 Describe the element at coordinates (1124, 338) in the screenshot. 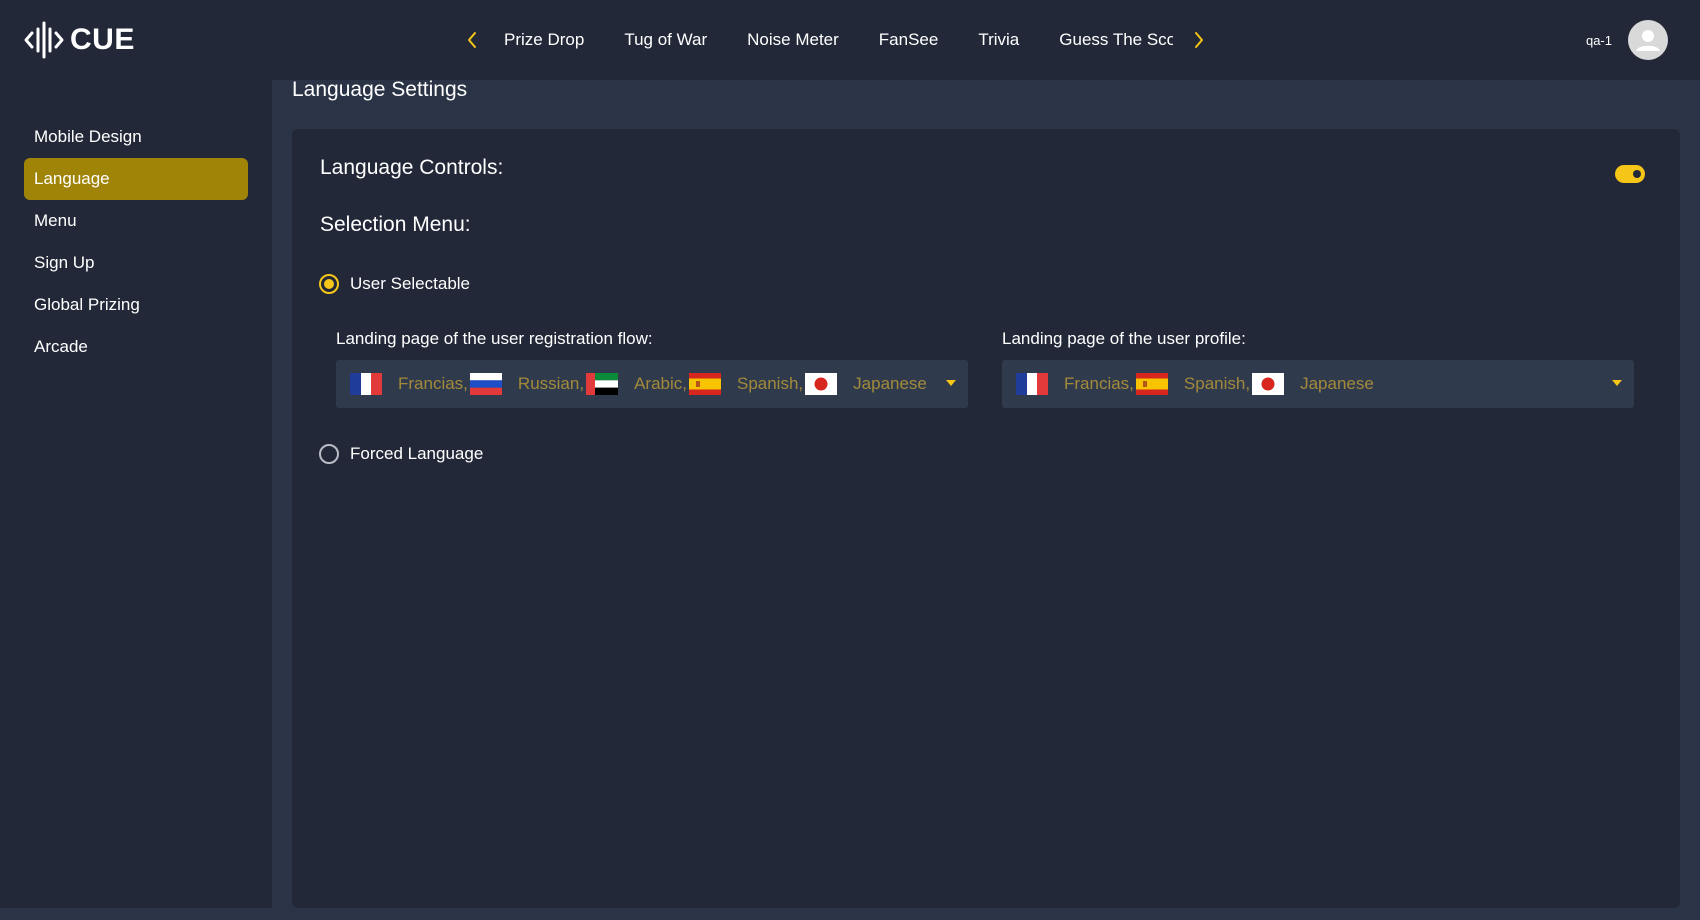

I see `profile-landing-label: Landing page of the user profile:` at that location.